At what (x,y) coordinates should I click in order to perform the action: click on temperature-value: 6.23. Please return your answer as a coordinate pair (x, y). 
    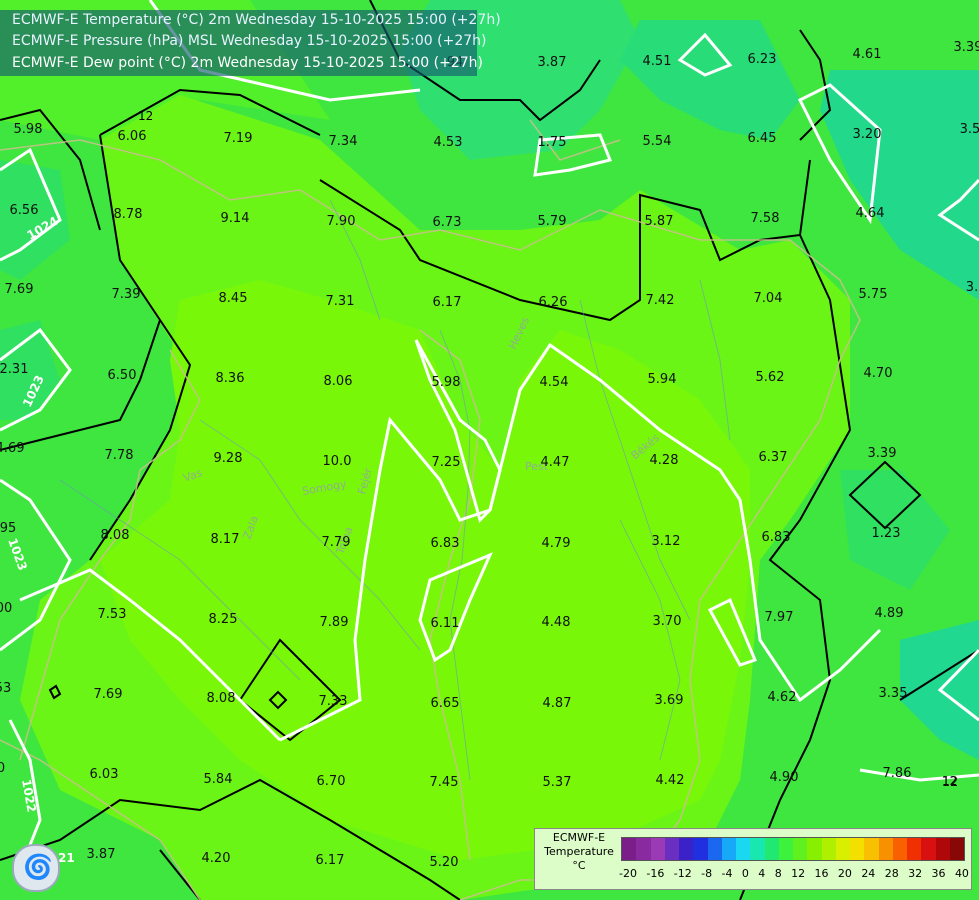
    Looking at the image, I should click on (762, 59).